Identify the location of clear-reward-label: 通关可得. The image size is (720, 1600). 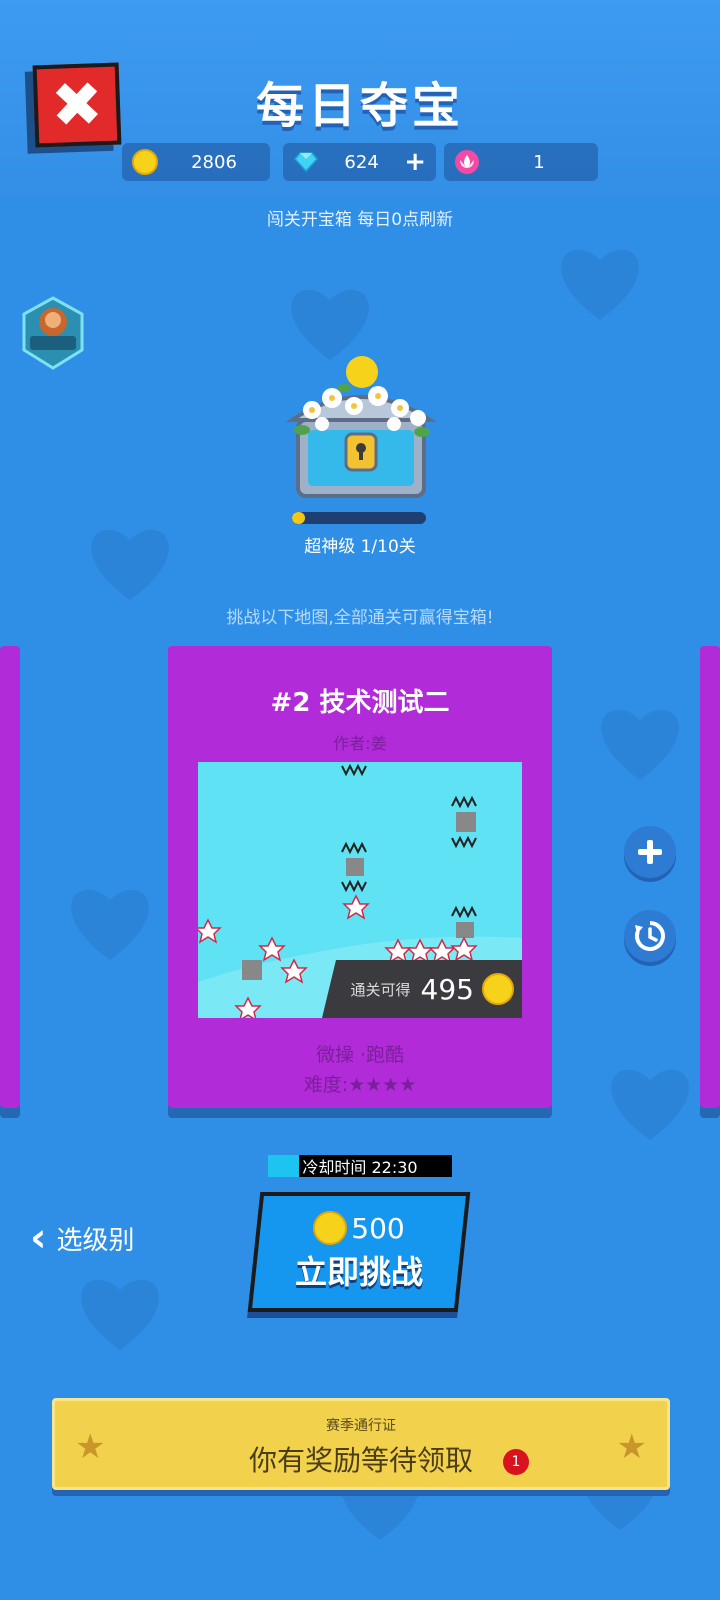
(380, 989).